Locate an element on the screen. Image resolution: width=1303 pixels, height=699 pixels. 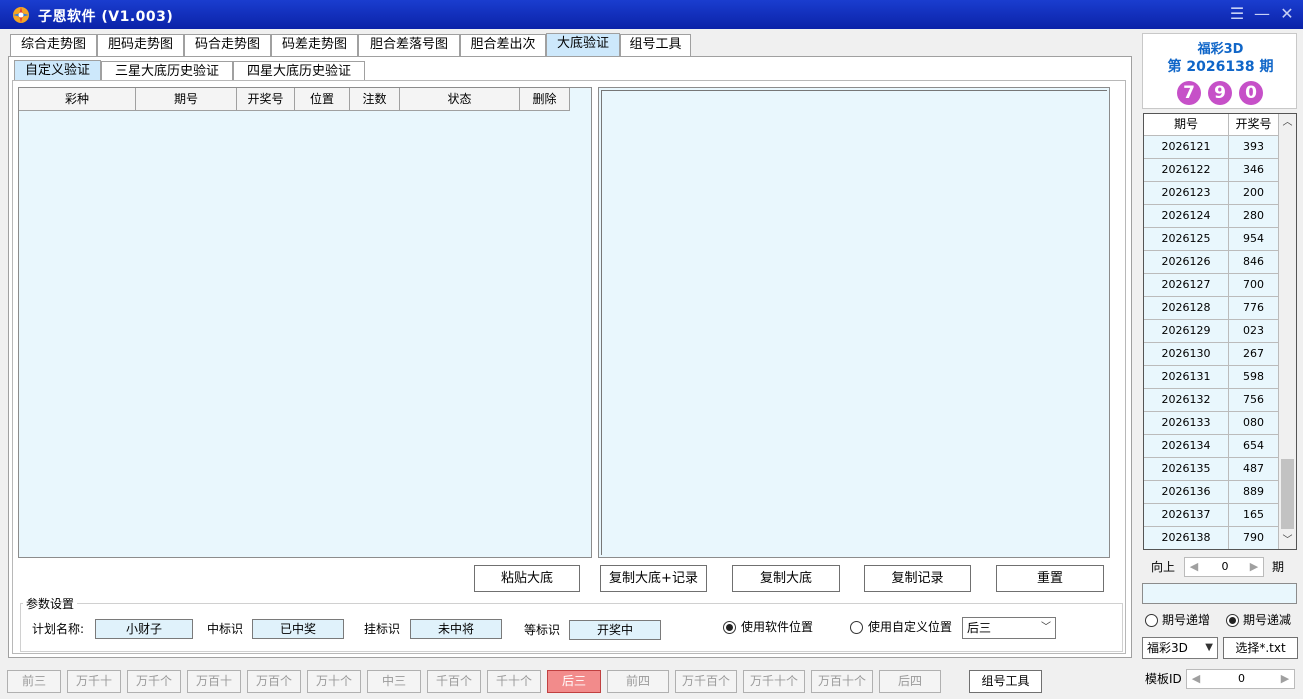
use-software-position-label: 使用软件位置 is located at coordinates (777, 627).